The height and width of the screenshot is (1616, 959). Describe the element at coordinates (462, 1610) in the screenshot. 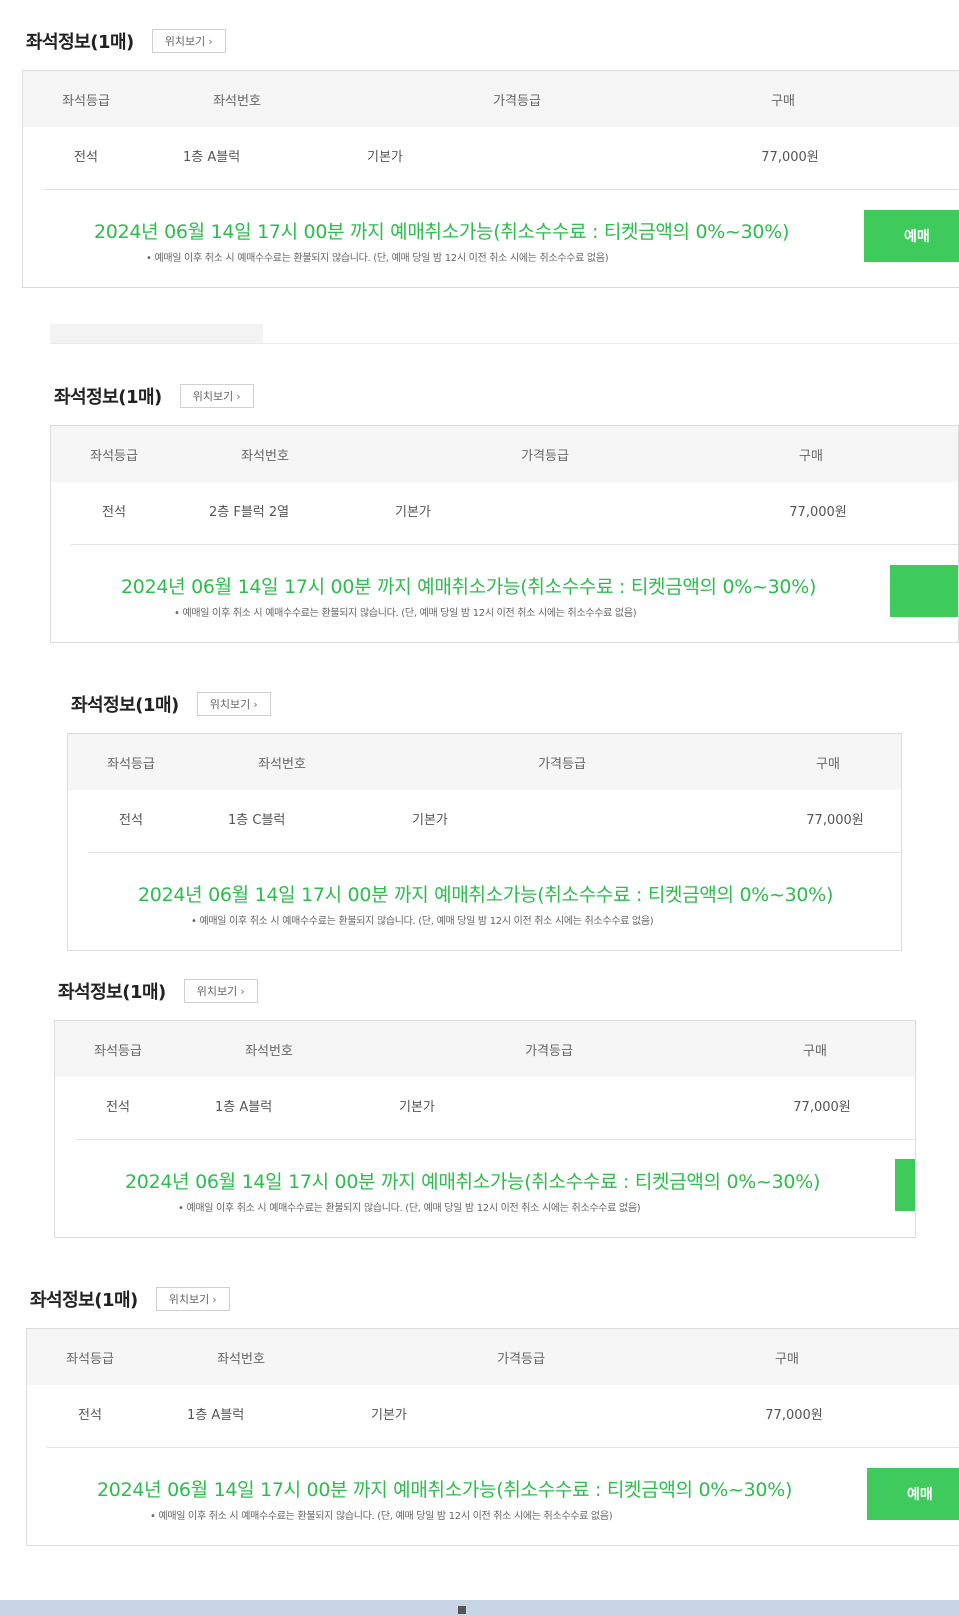

I see `taskbar-icon` at that location.